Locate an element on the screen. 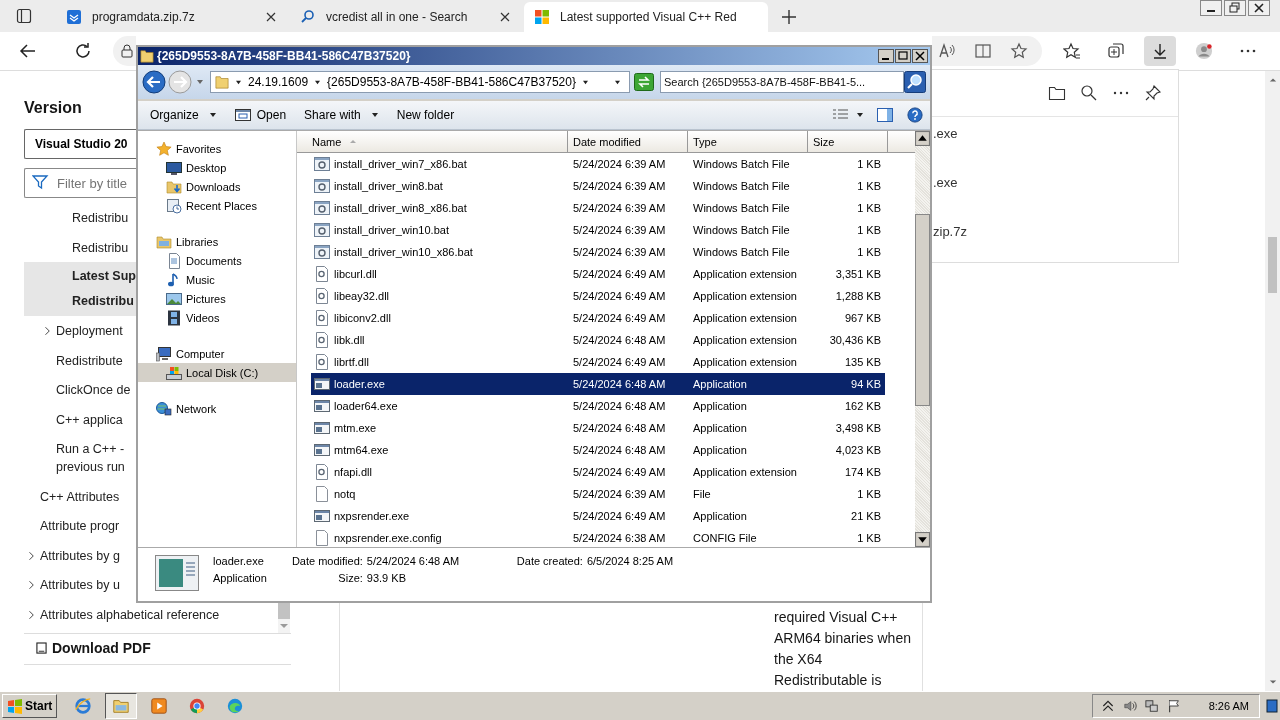 The height and width of the screenshot is (720, 1280). column-header: Type is located at coordinates (748, 141).